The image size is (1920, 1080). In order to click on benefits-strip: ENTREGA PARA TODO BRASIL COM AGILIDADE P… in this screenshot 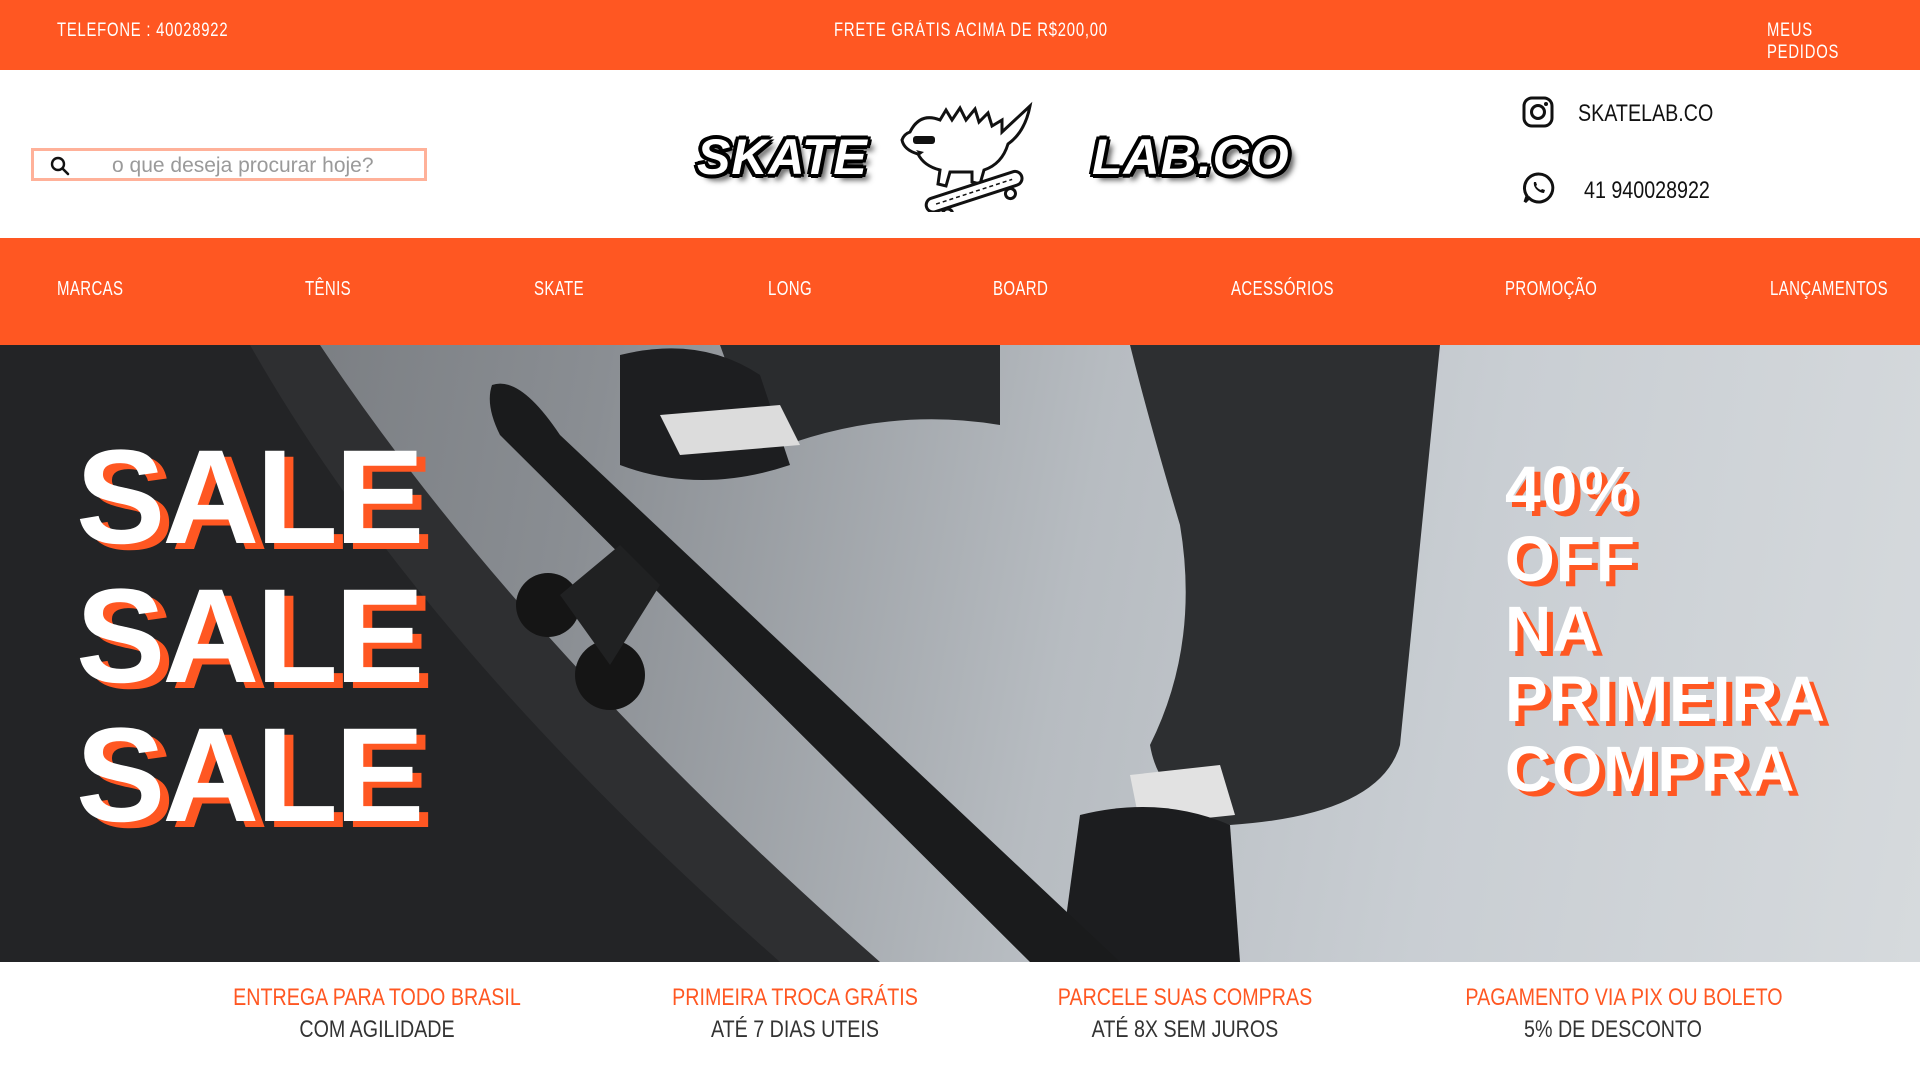, I will do `click(960, 1021)`.